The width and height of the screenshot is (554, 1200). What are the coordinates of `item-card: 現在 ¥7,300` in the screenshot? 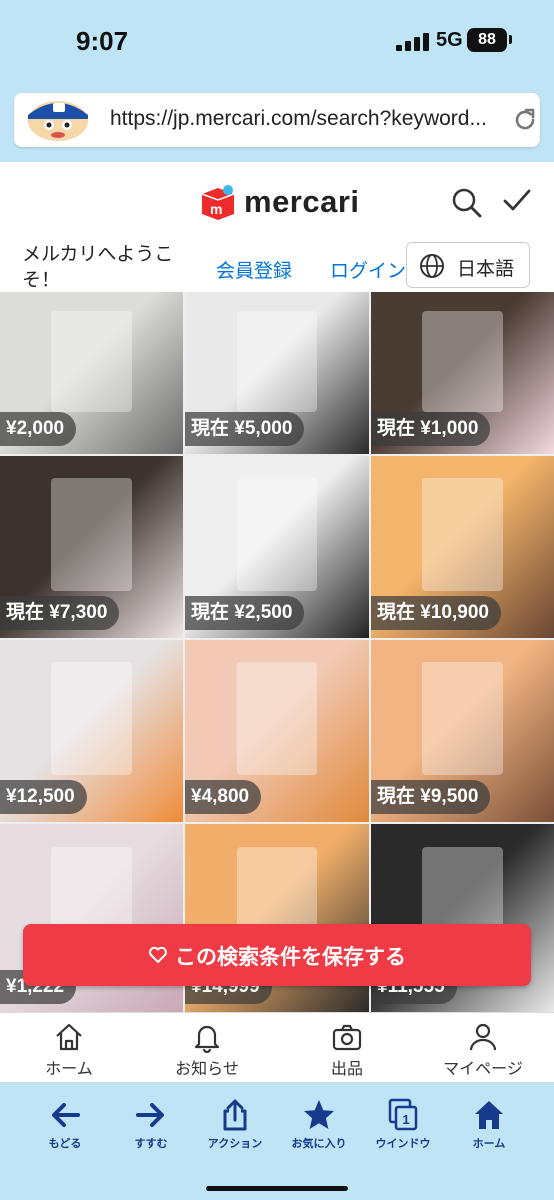 It's located at (91, 547).